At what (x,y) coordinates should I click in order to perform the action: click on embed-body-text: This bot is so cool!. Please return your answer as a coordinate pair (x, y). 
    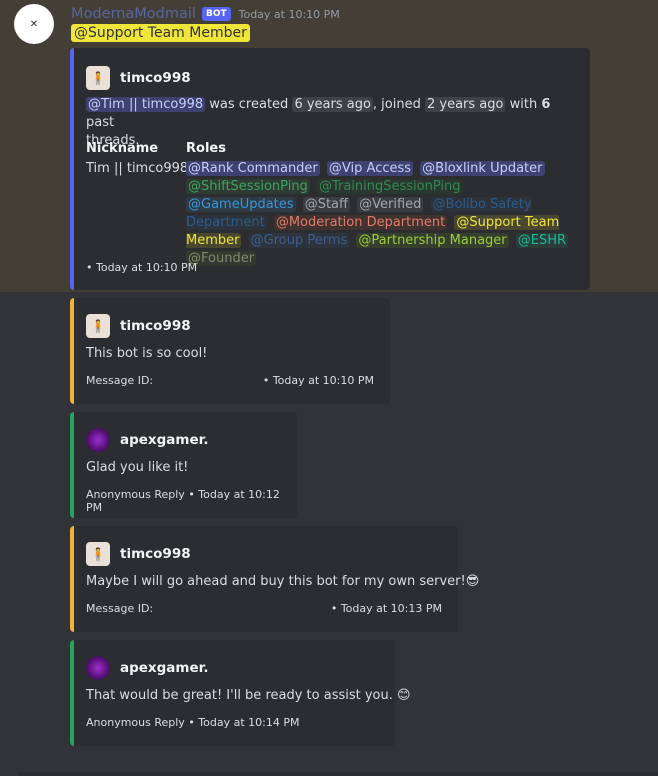
    Looking at the image, I should click on (147, 353).